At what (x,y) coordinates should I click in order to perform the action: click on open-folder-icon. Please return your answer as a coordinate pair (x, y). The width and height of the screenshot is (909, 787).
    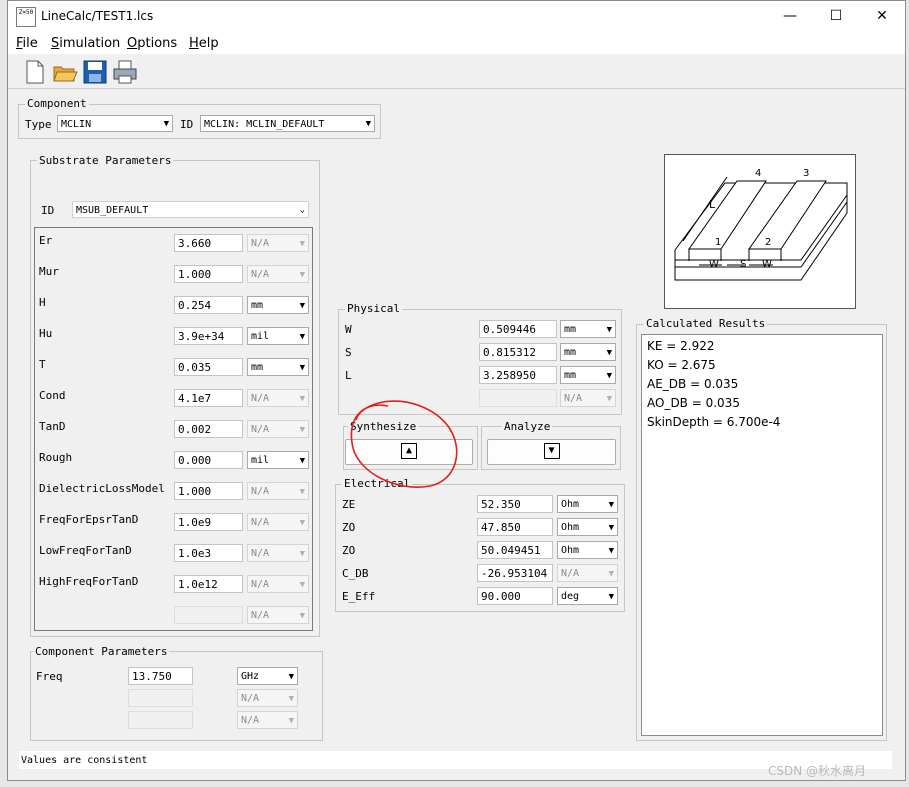
    Looking at the image, I should click on (65, 72).